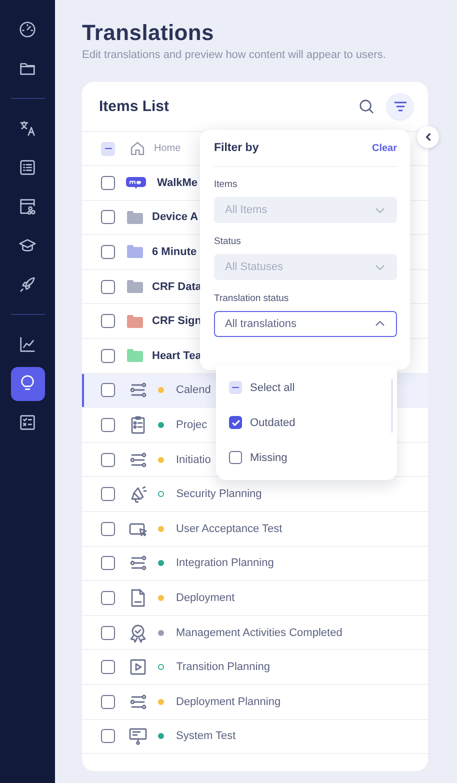 The width and height of the screenshot is (457, 783). I want to click on checklist-icon, so click(27, 422).